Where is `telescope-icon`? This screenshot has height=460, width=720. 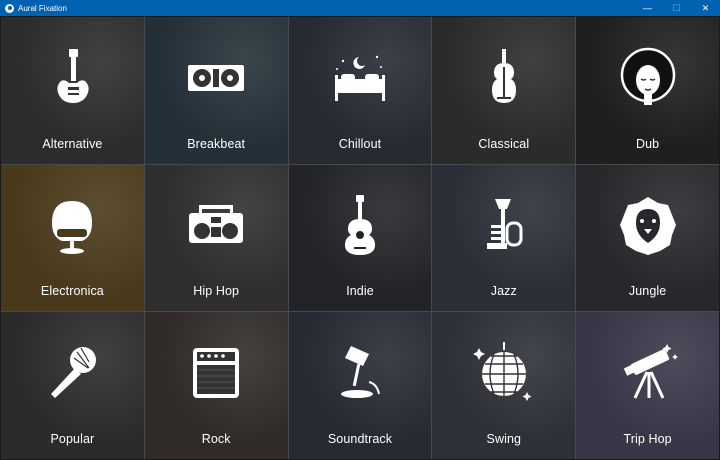
telescope-icon is located at coordinates (648, 373).